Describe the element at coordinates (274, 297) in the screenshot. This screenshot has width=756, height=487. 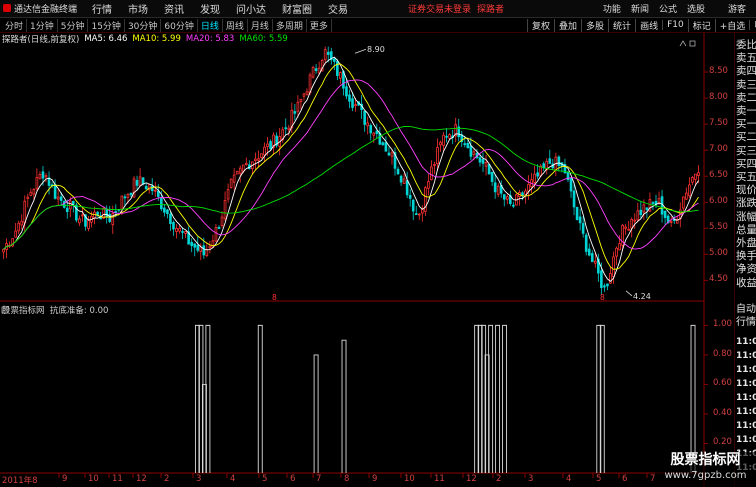
I see `marker-0: 8` at that location.